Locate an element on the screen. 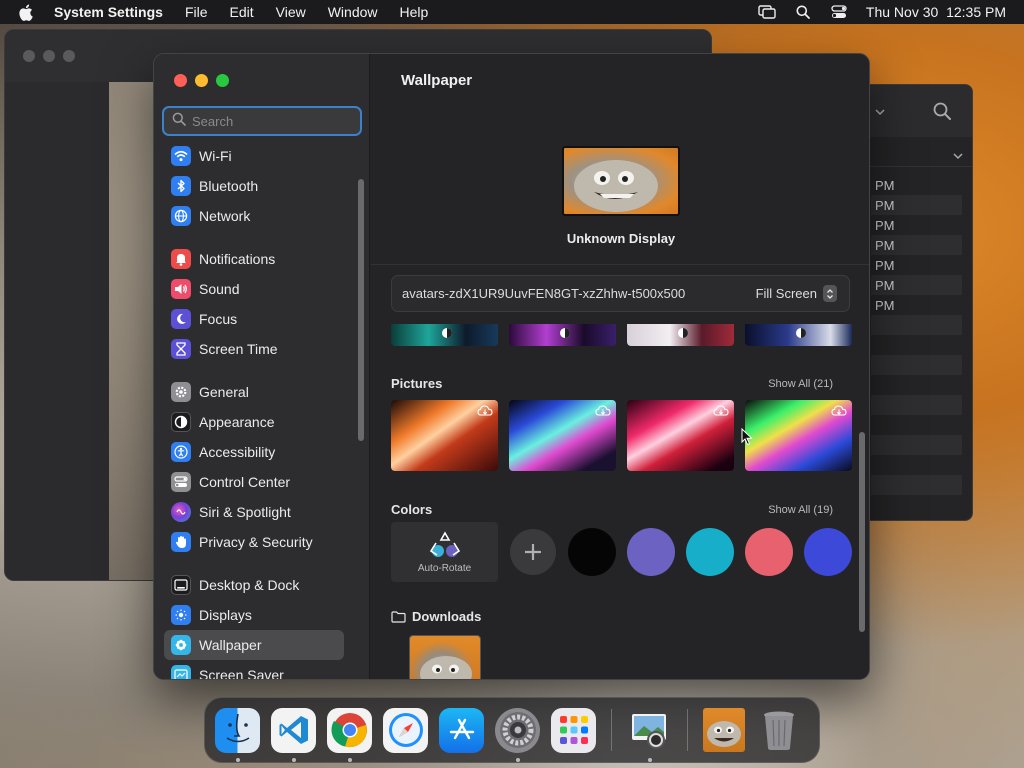 The height and width of the screenshot is (768, 1024). sidebar-item-general: General is located at coordinates (254, 392).